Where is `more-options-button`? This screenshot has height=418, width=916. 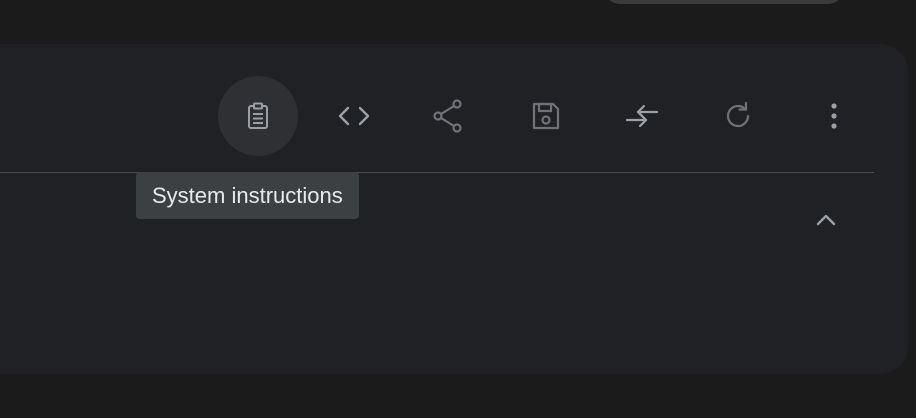
more-options-button is located at coordinates (834, 116).